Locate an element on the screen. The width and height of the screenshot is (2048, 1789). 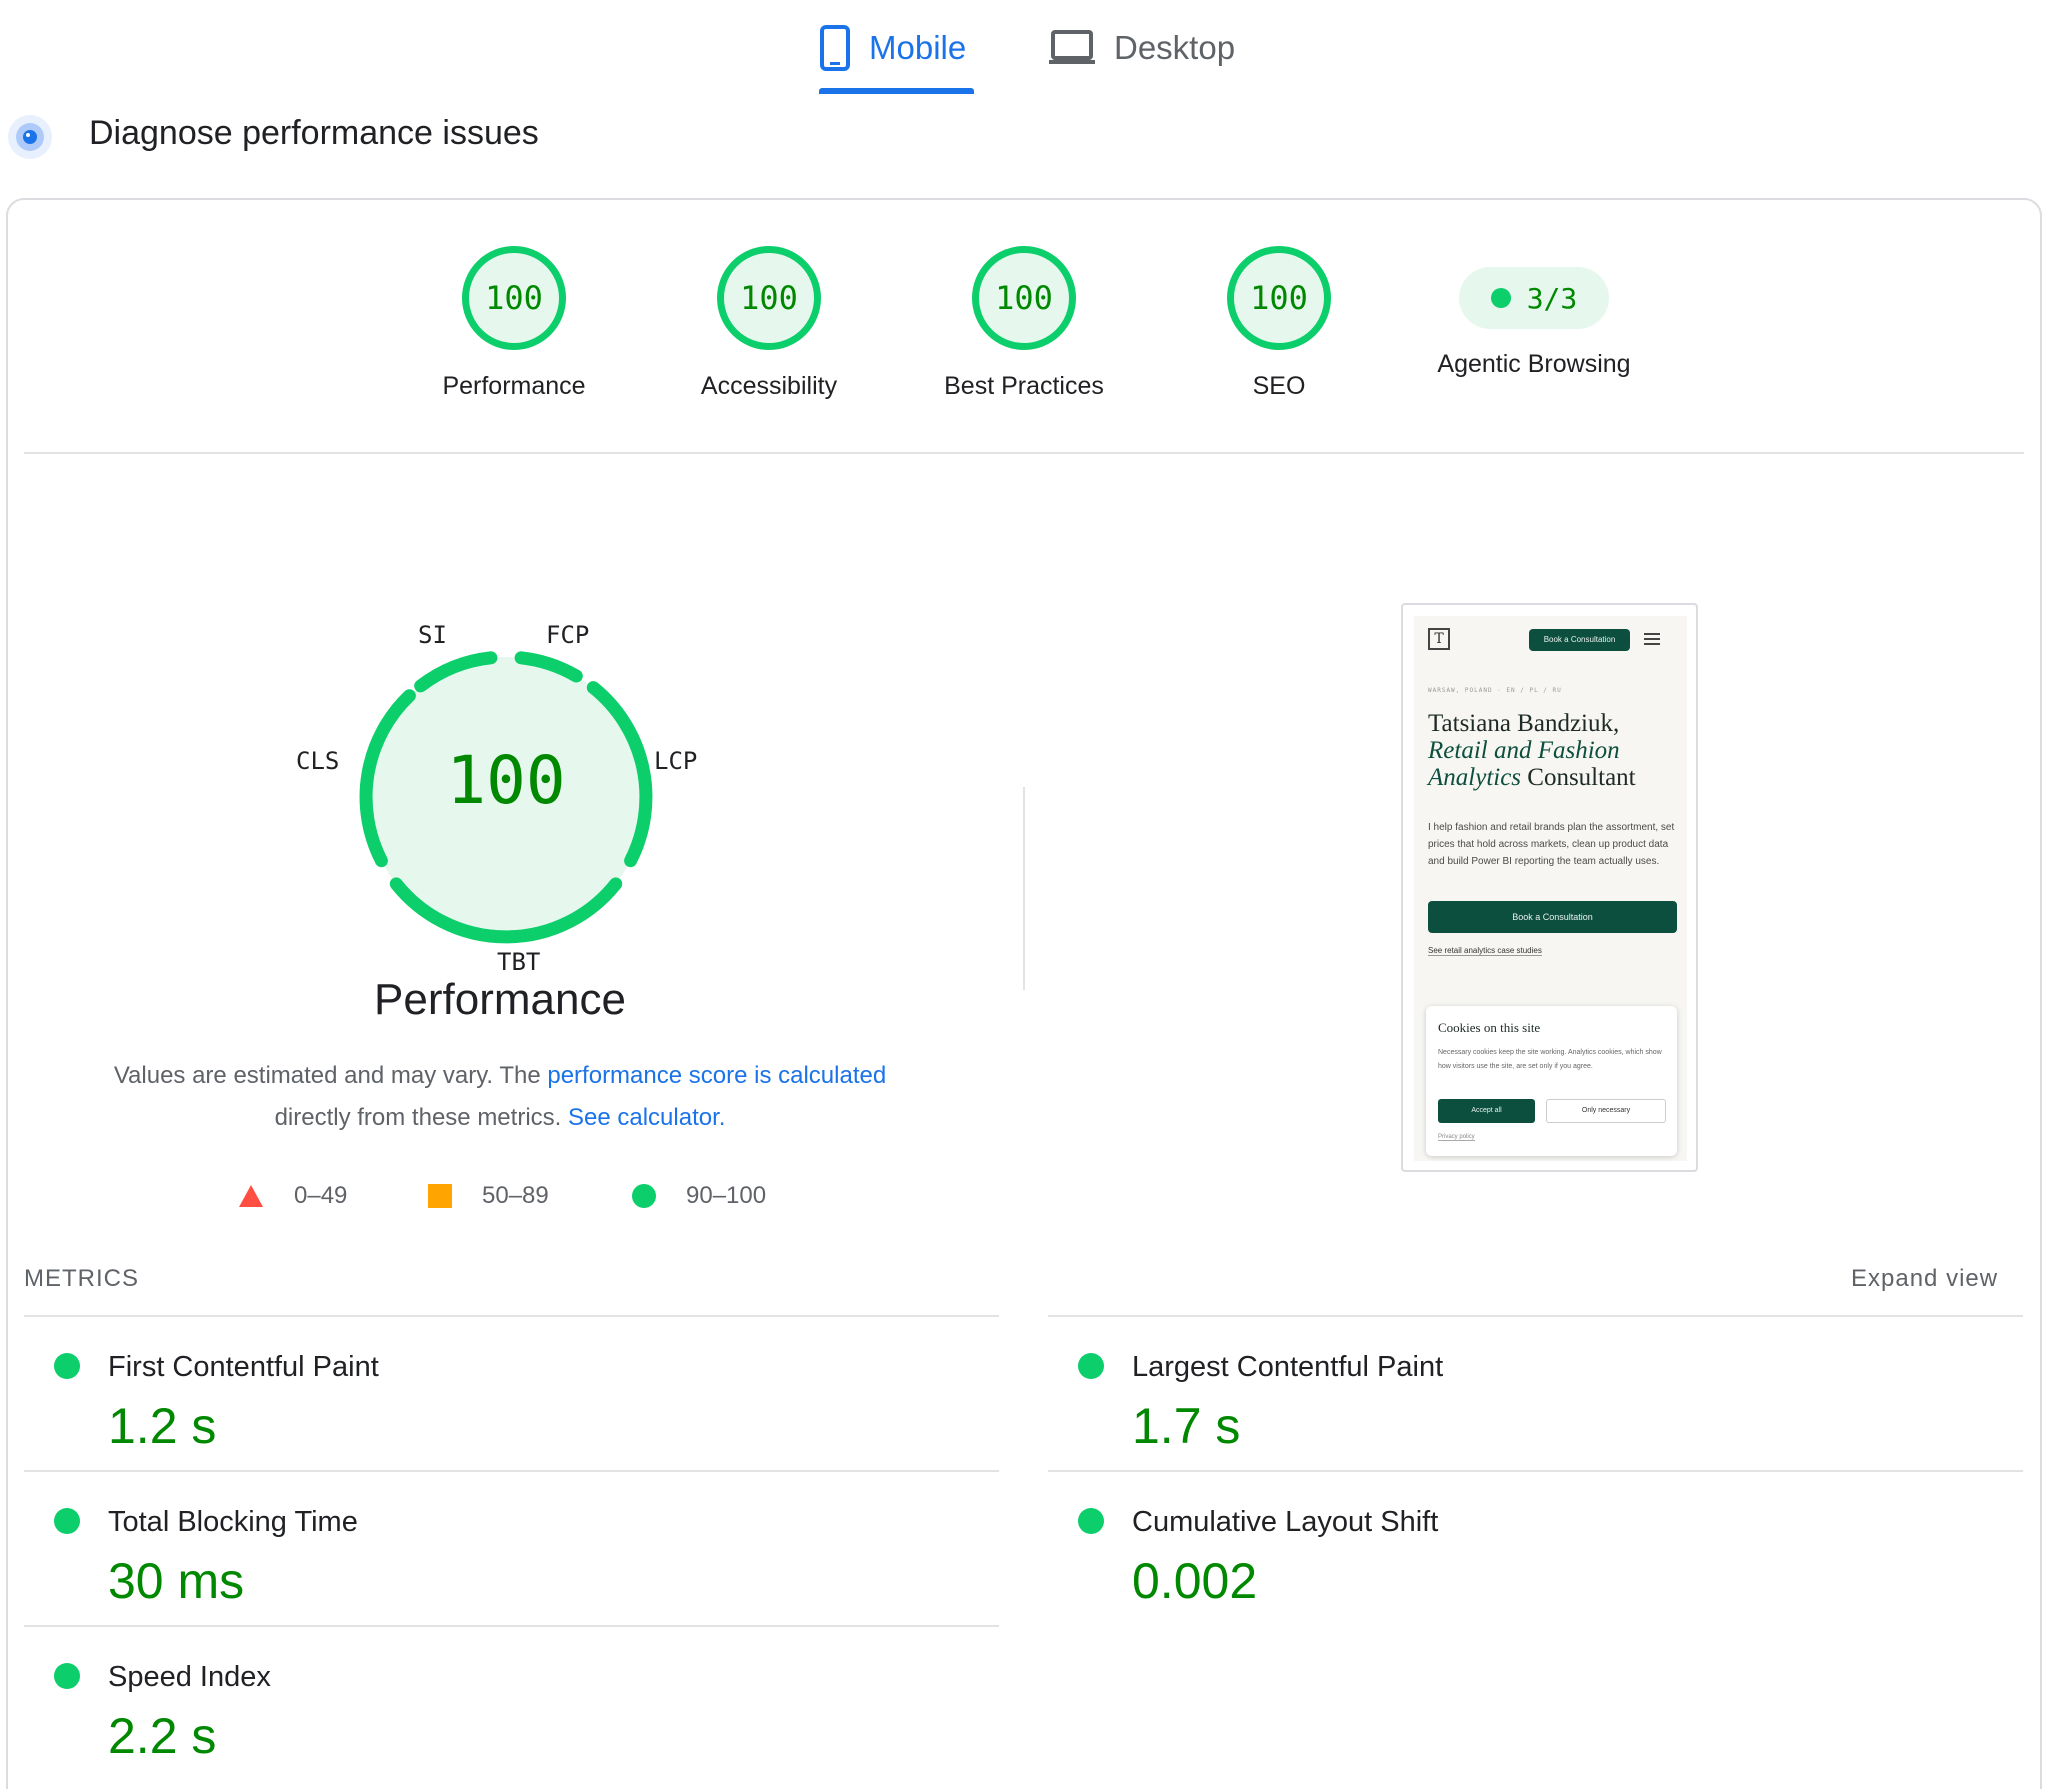
header-consultation-button: Book a Consultation is located at coordinates (1579, 640).